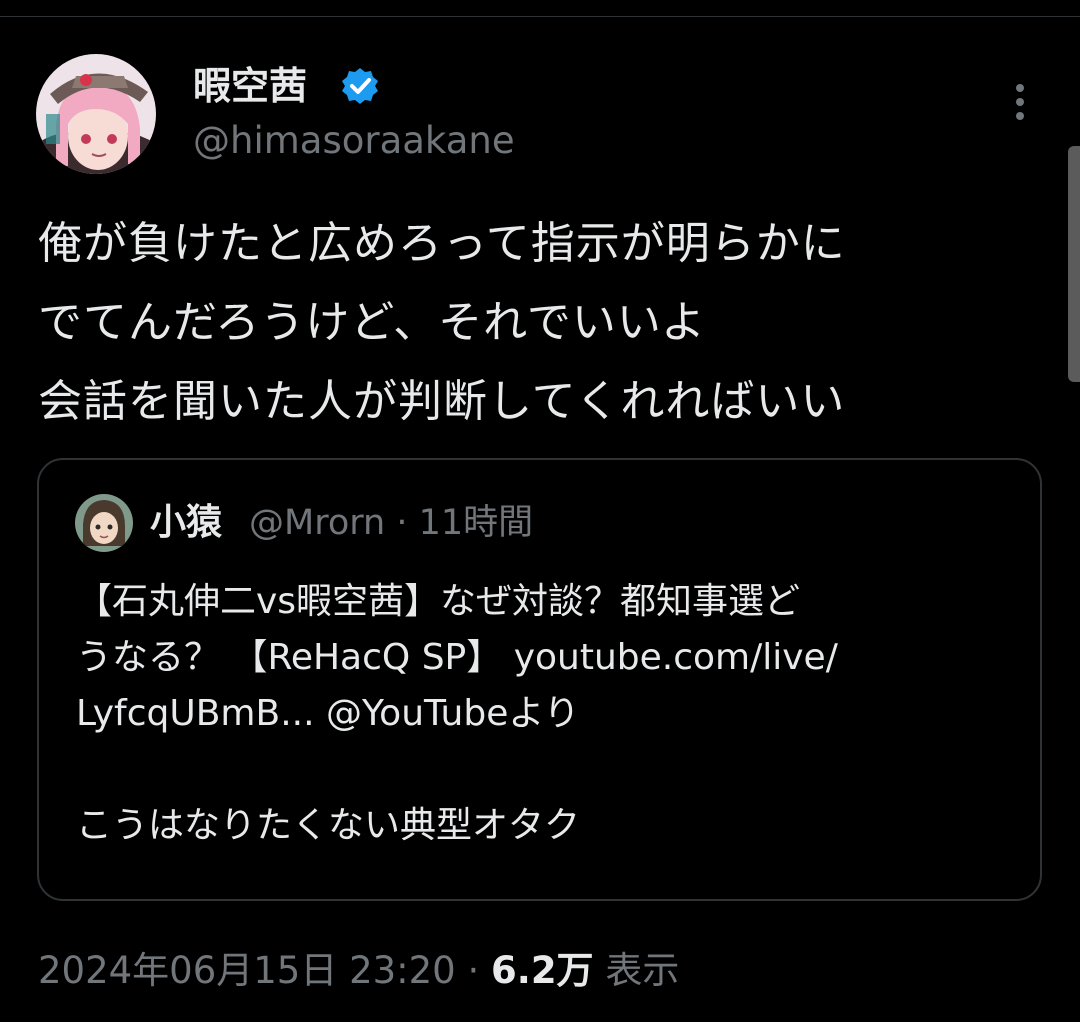  I want to click on author-avatar, so click(96, 114).